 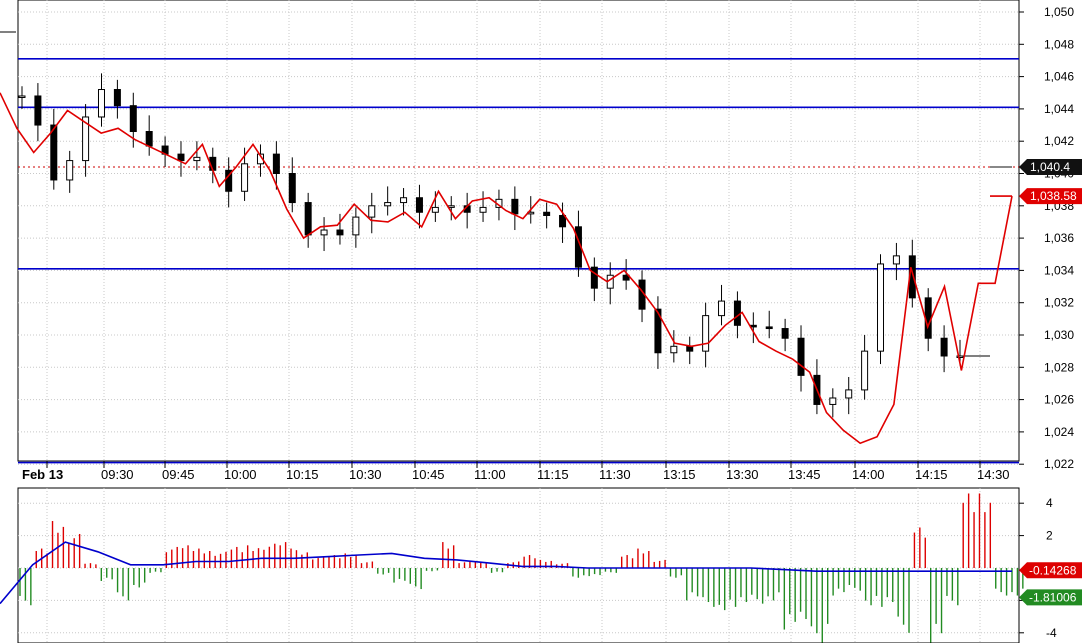 I want to click on time-tick-label: 14:15, so click(x=931, y=474).